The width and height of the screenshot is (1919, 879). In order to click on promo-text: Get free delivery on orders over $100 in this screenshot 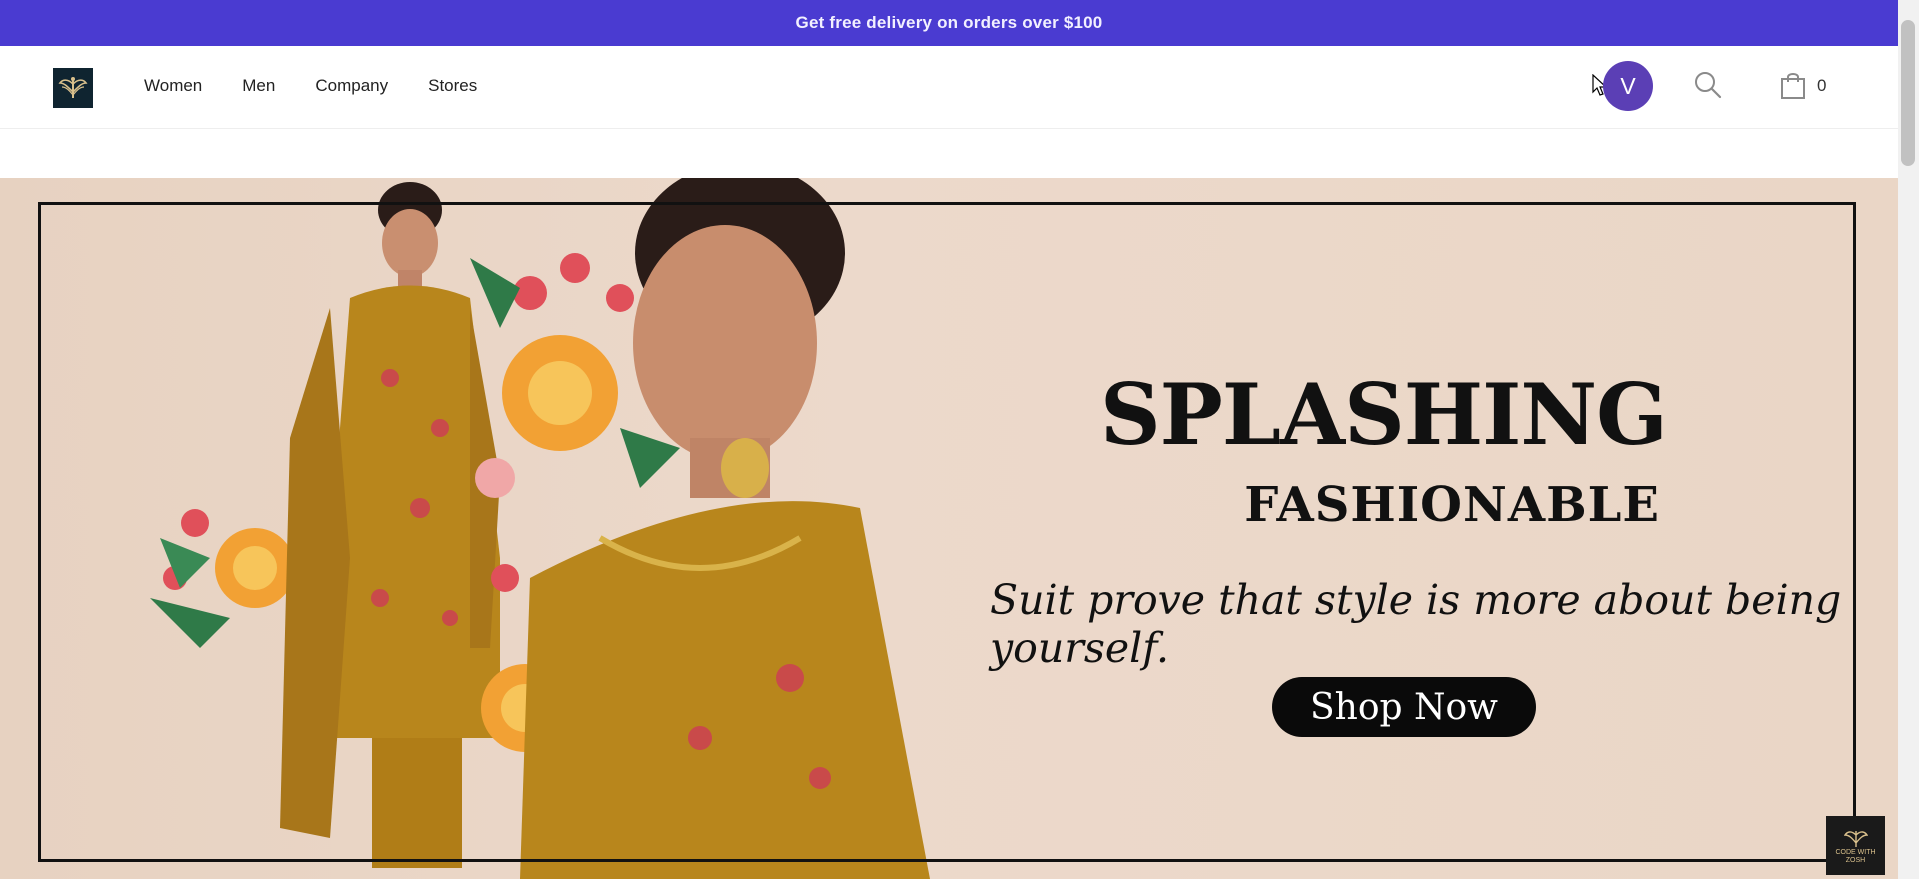, I will do `click(949, 22)`.